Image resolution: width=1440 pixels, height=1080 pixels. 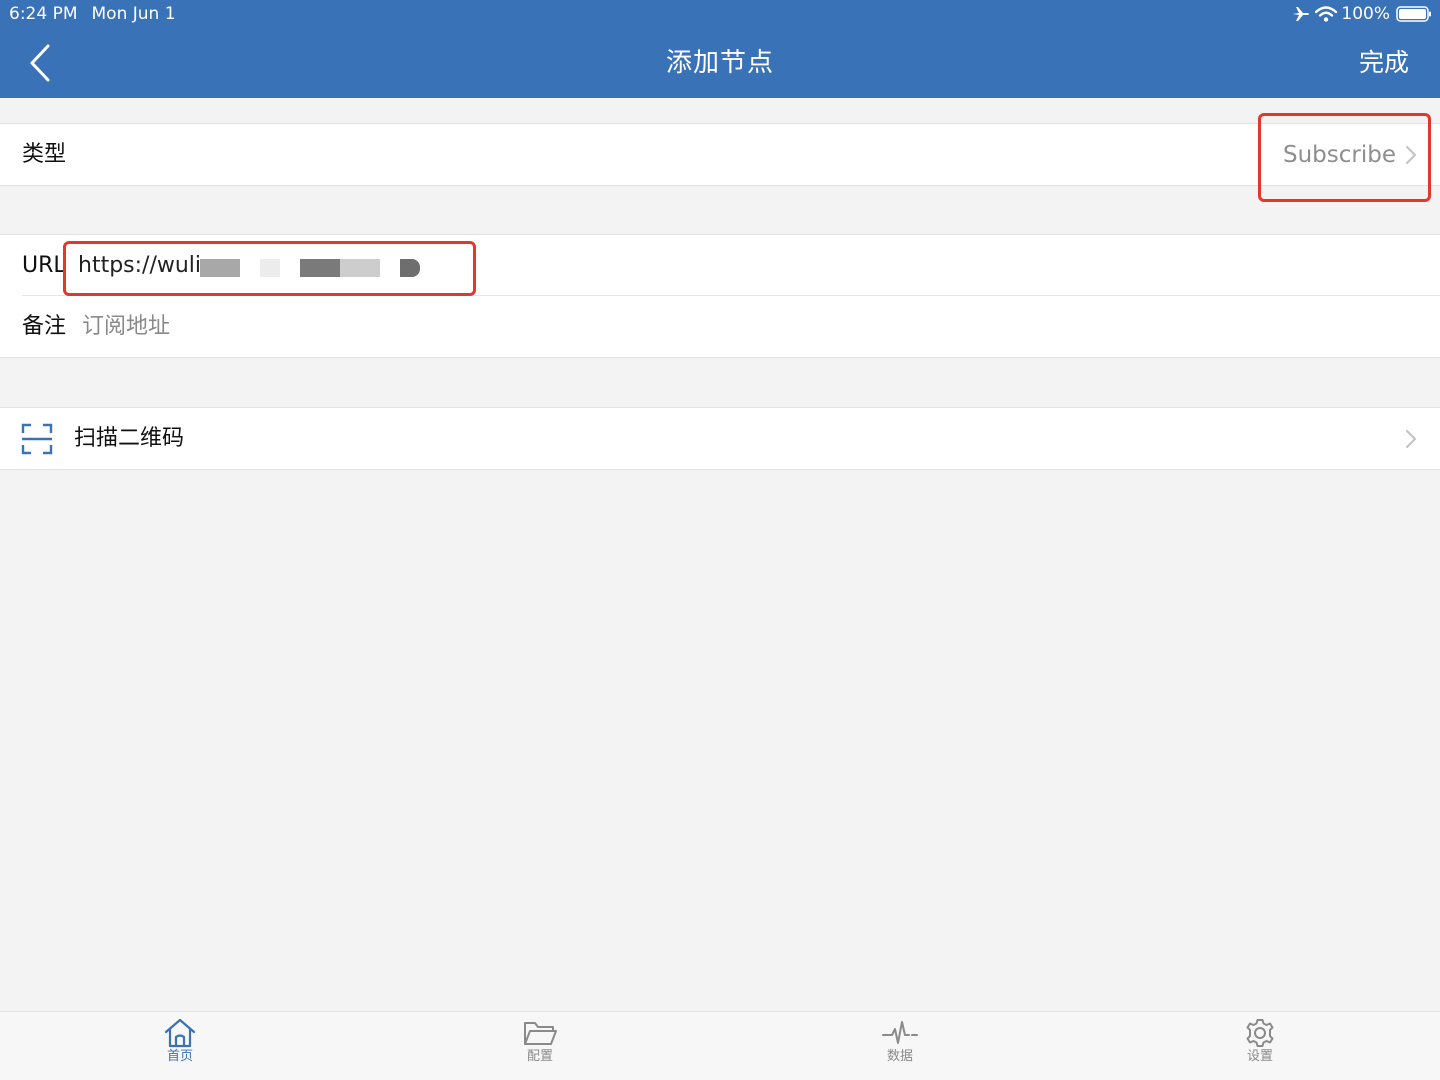 What do you see at coordinates (1326, 14) in the screenshot?
I see `wifi-icon` at bounding box center [1326, 14].